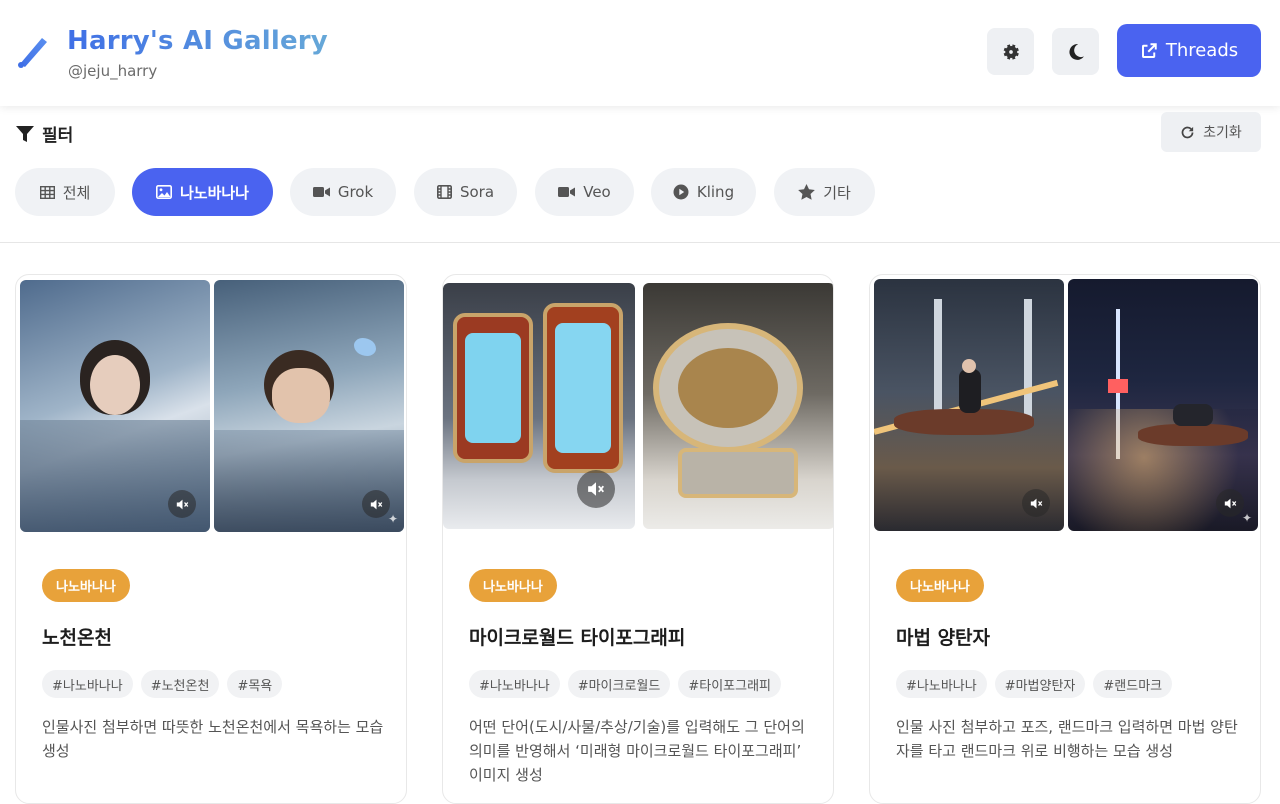 This screenshot has height=804, width=1280. I want to click on tag-list: #나노바나나 #노천온천 #목욕, so click(162, 684).